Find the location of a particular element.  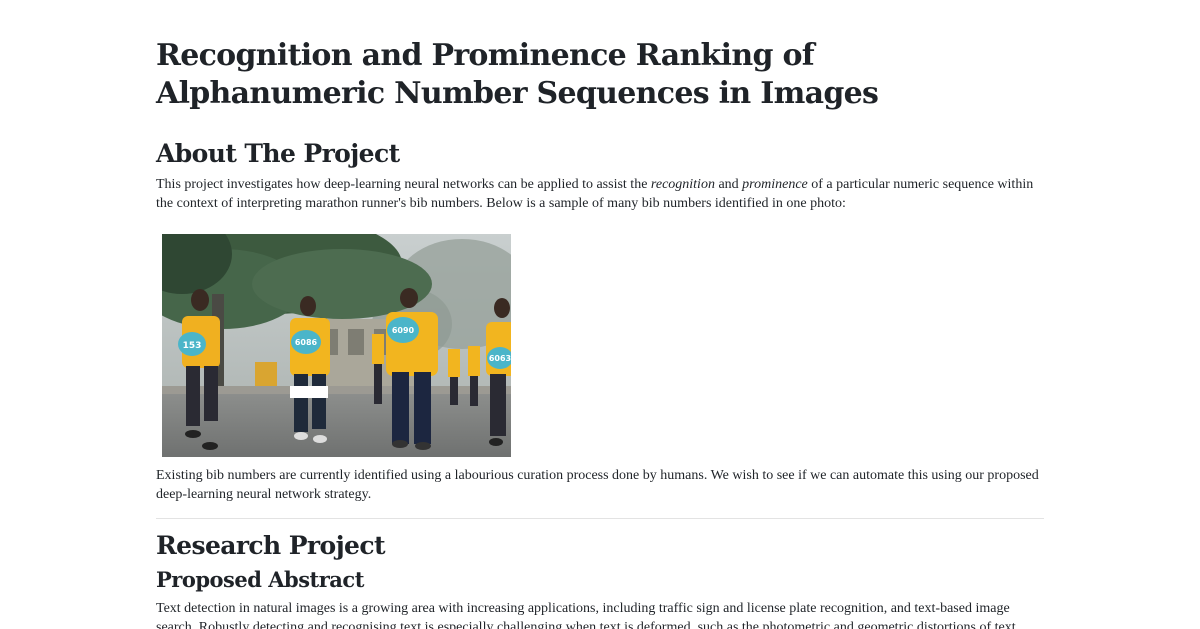

research-heading: Research Project is located at coordinates (271, 545).